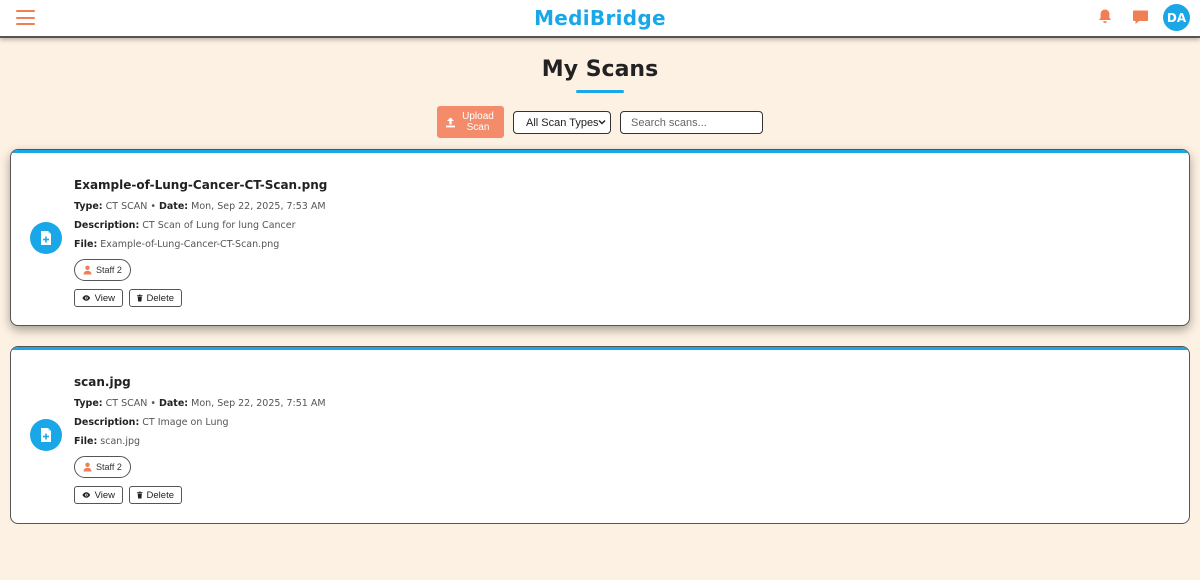  What do you see at coordinates (600, 69) in the screenshot?
I see `page-title: My Scans` at bounding box center [600, 69].